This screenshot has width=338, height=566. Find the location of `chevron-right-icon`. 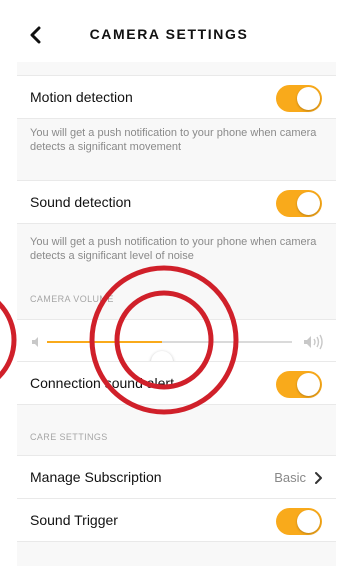

chevron-right-icon is located at coordinates (318, 478).